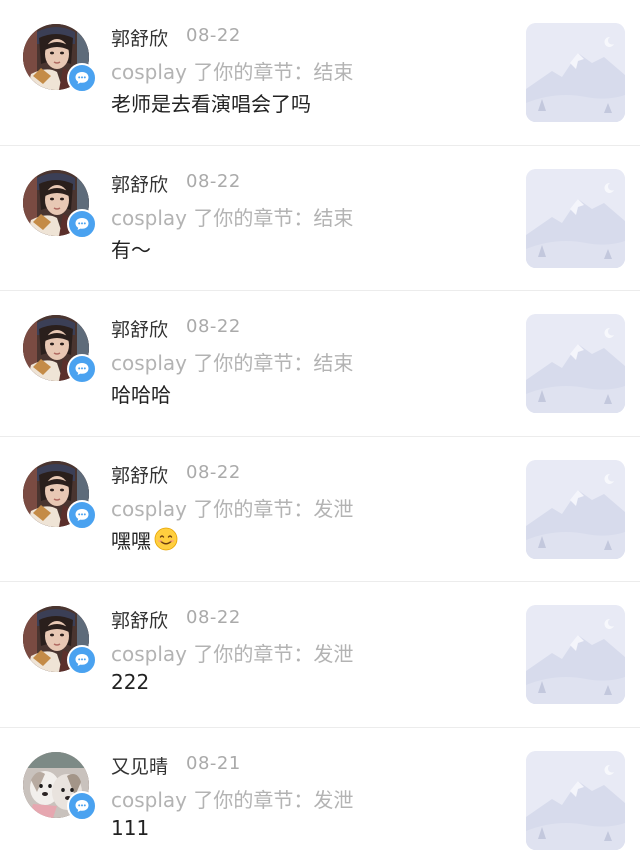 The width and height of the screenshot is (640, 854). I want to click on comment-body: 哈哈哈, so click(141, 395).